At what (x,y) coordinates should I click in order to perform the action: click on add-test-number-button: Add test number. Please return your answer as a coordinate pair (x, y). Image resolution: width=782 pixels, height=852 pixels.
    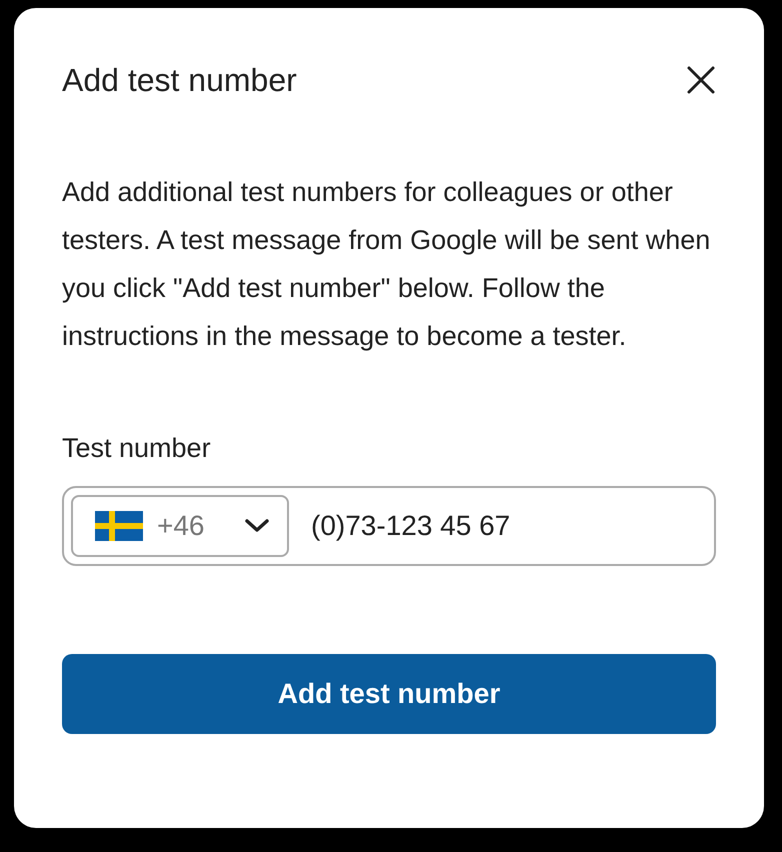
    Looking at the image, I should click on (389, 694).